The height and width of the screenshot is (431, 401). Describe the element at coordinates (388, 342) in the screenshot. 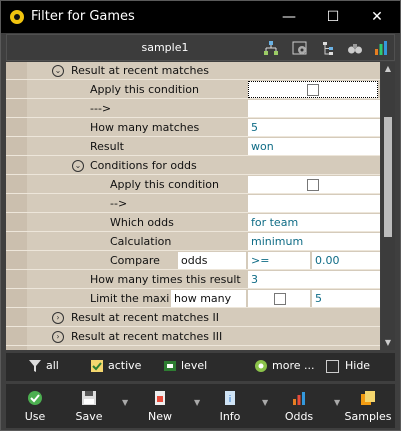

I see `scroll-down-icon: ▼` at that location.